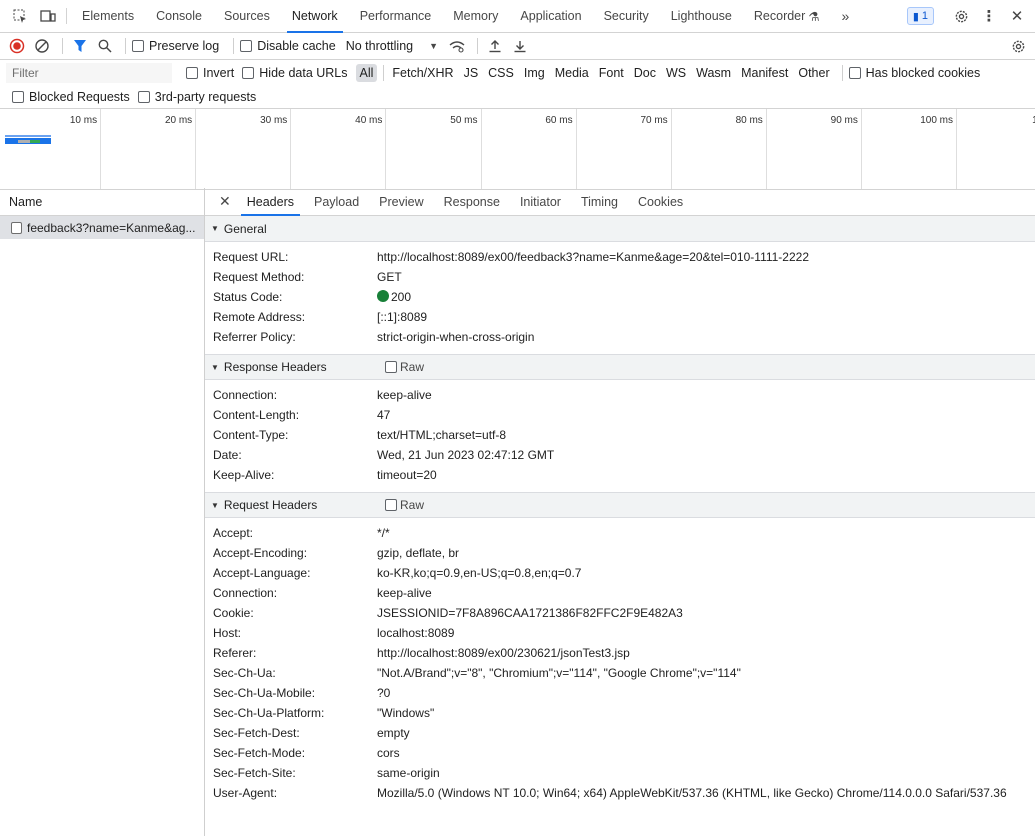  Describe the element at coordinates (102, 202) in the screenshot. I see `name-column-header: Name` at that location.